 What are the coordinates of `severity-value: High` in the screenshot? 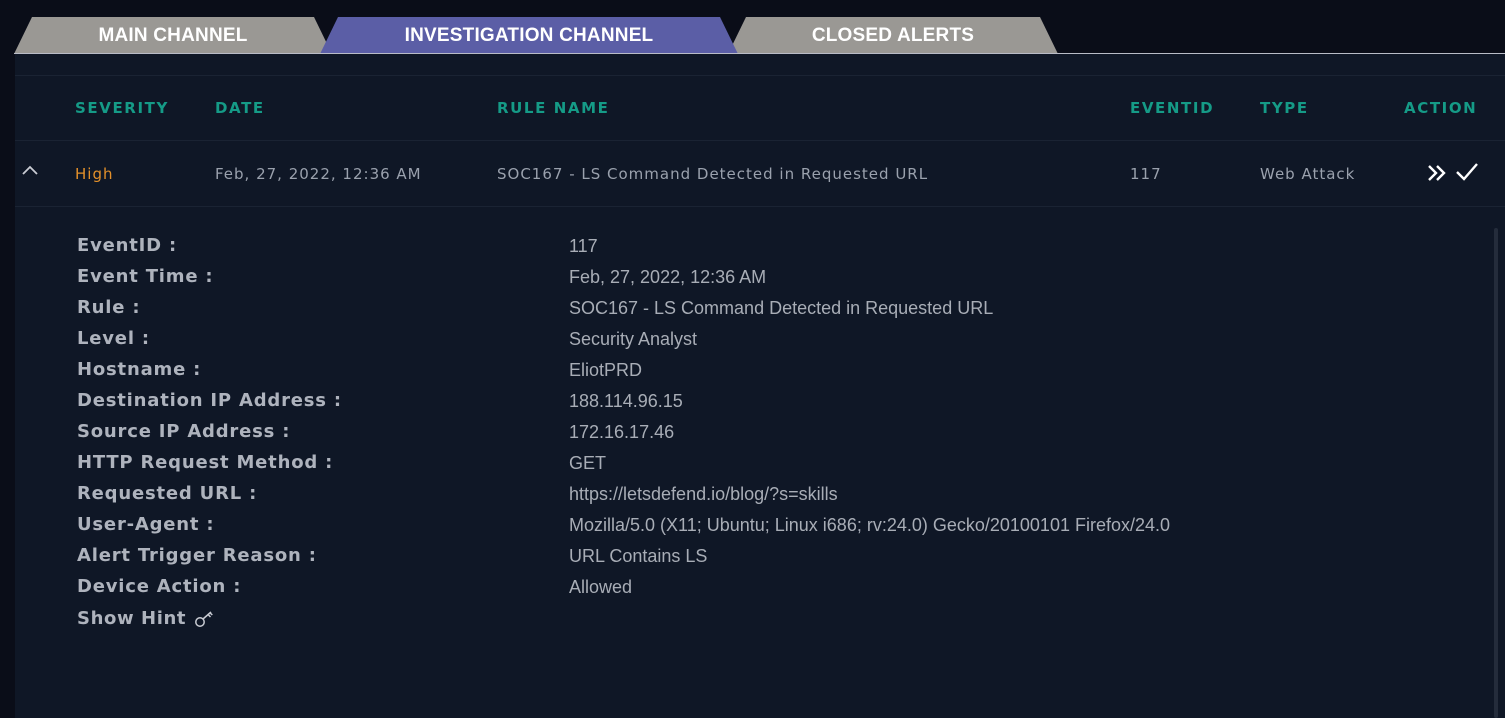 It's located at (94, 174).